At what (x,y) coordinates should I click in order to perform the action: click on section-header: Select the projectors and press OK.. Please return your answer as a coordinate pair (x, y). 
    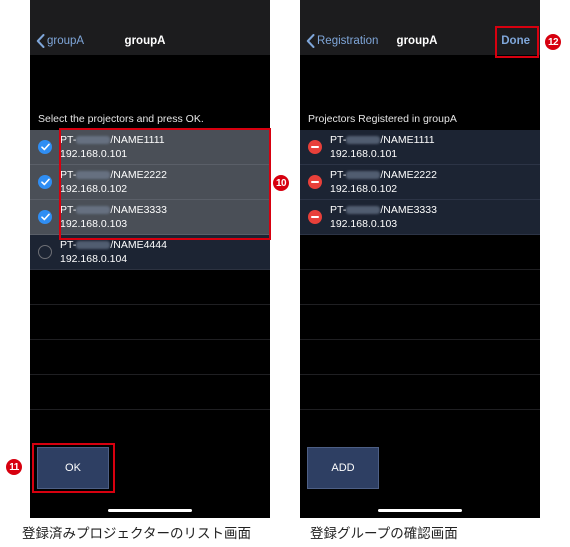
    Looking at the image, I should click on (121, 119).